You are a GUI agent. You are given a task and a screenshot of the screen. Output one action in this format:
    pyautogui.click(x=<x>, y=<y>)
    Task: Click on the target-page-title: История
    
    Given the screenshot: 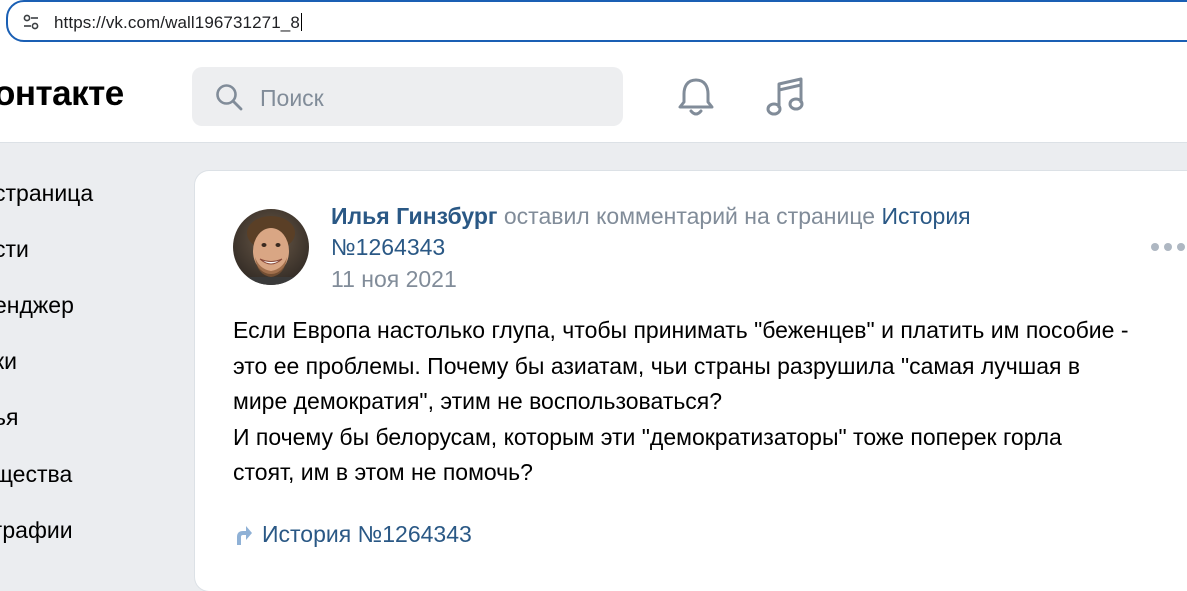 What is the action you would take?
    pyautogui.click(x=926, y=216)
    